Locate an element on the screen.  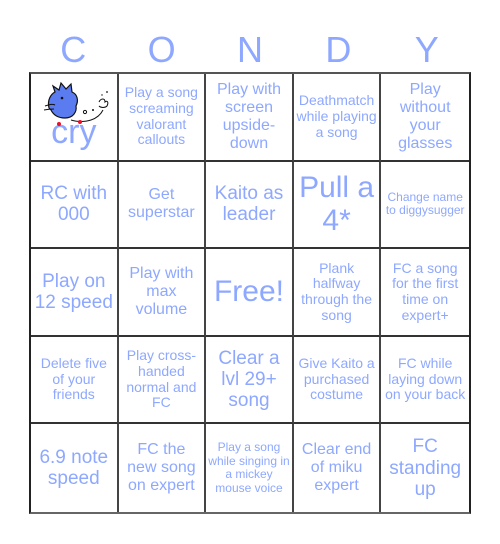
cell-text: Clear a lvl 29+ song is located at coordinates (249, 379).